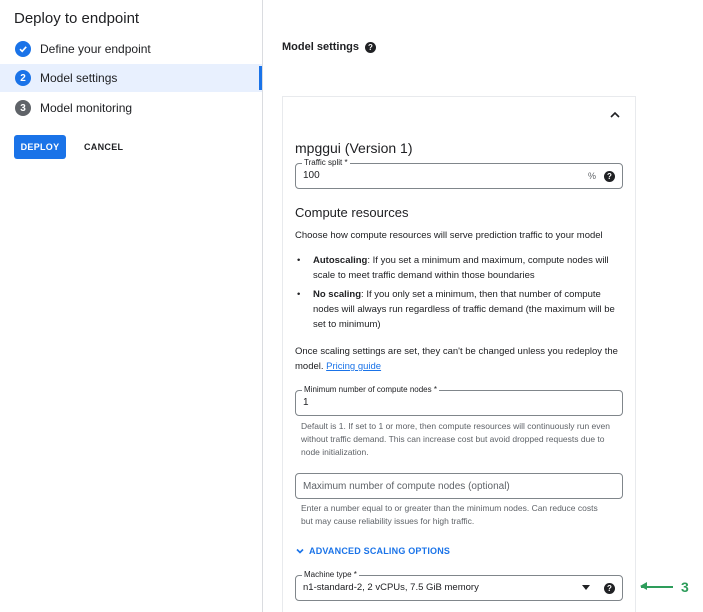 The width and height of the screenshot is (703, 612). Describe the element at coordinates (592, 176) in the screenshot. I see `percent-suffix: %` at that location.